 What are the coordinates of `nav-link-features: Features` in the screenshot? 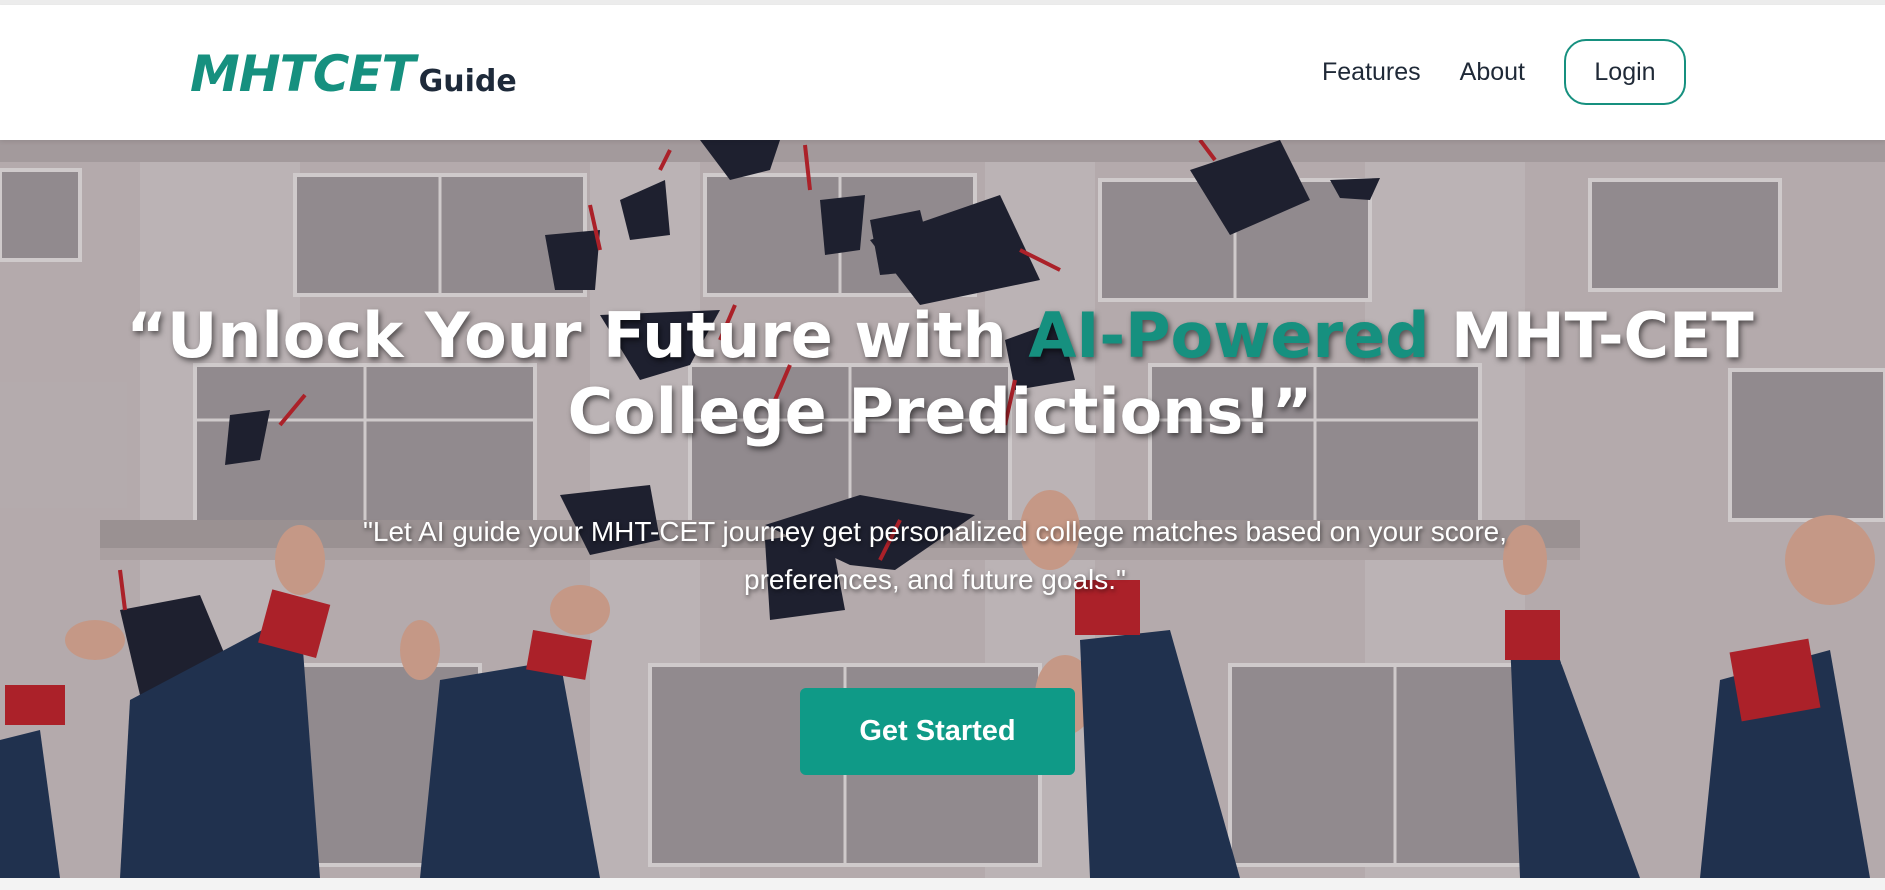 It's located at (1371, 72).